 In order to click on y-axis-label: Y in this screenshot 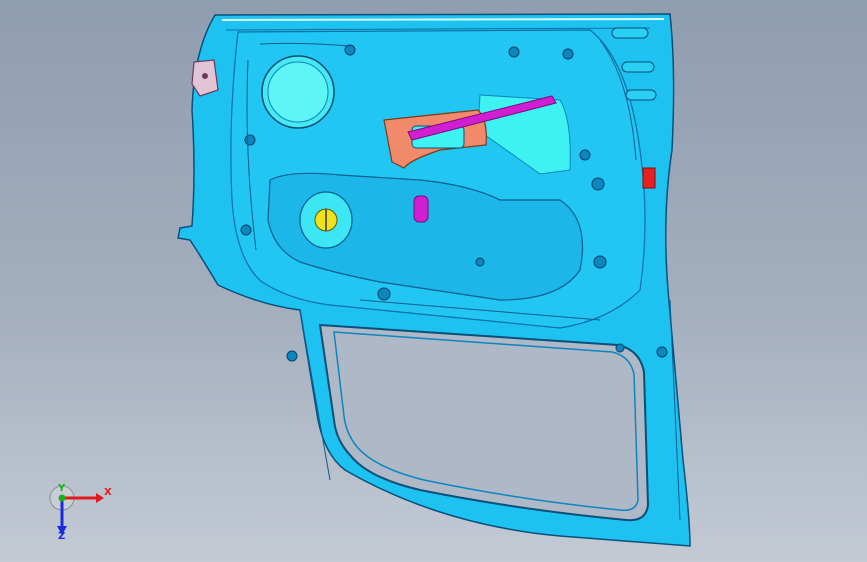, I will do `click(62, 488)`.